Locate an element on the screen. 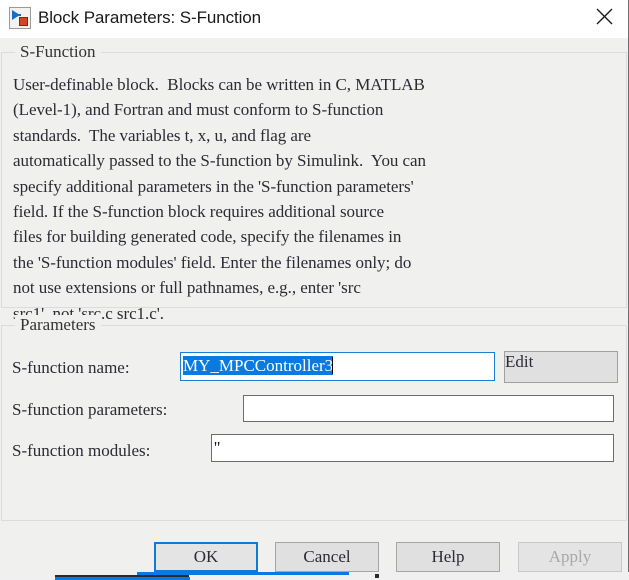 This screenshot has width=629, height=580. s-function-modules-label: S-function modules: is located at coordinates (81, 450).